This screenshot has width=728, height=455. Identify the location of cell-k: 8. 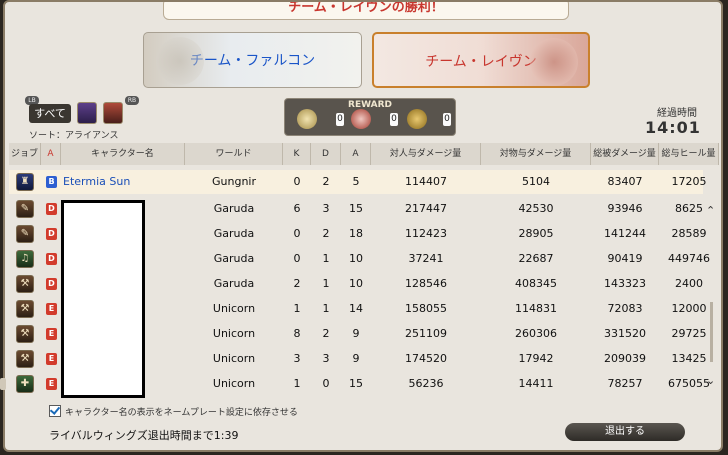
(297, 333).